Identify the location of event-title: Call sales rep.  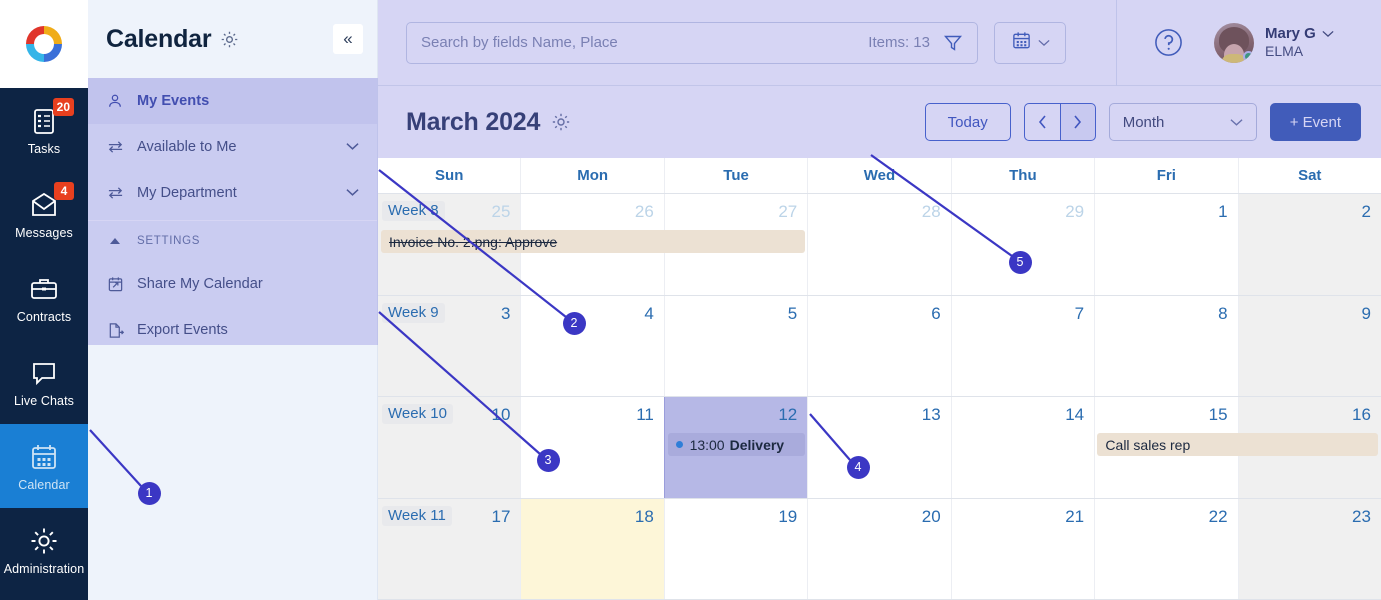
(1148, 444).